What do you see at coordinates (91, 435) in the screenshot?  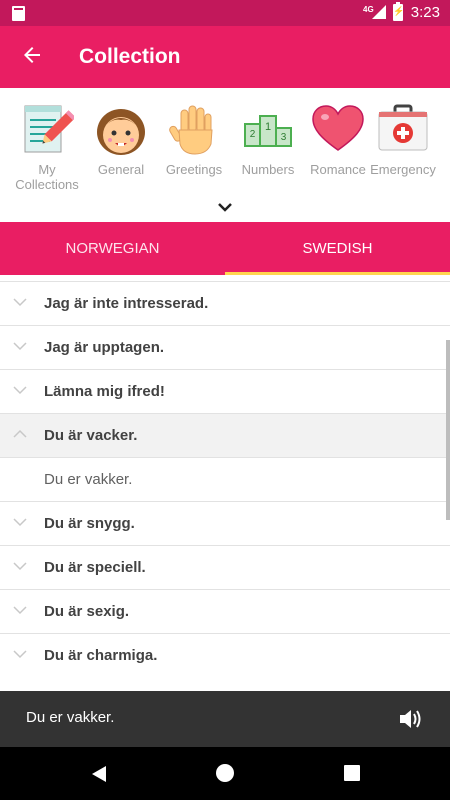 I see `phrase-text: Du är vacker.` at bounding box center [91, 435].